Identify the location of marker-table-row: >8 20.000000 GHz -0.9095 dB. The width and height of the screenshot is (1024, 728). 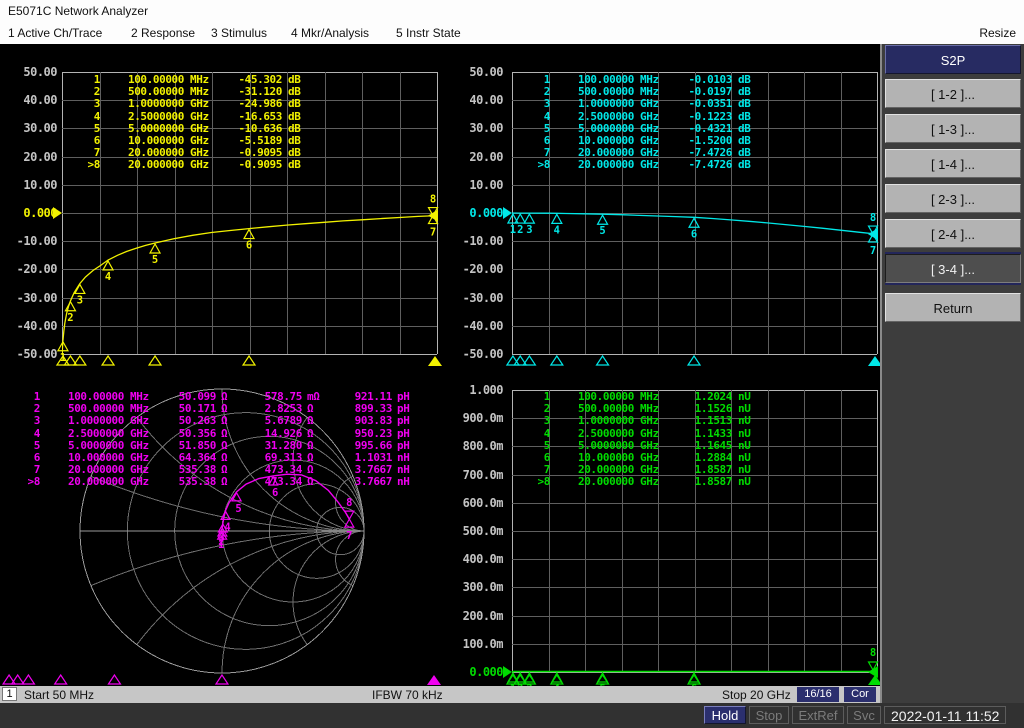
(194, 165).